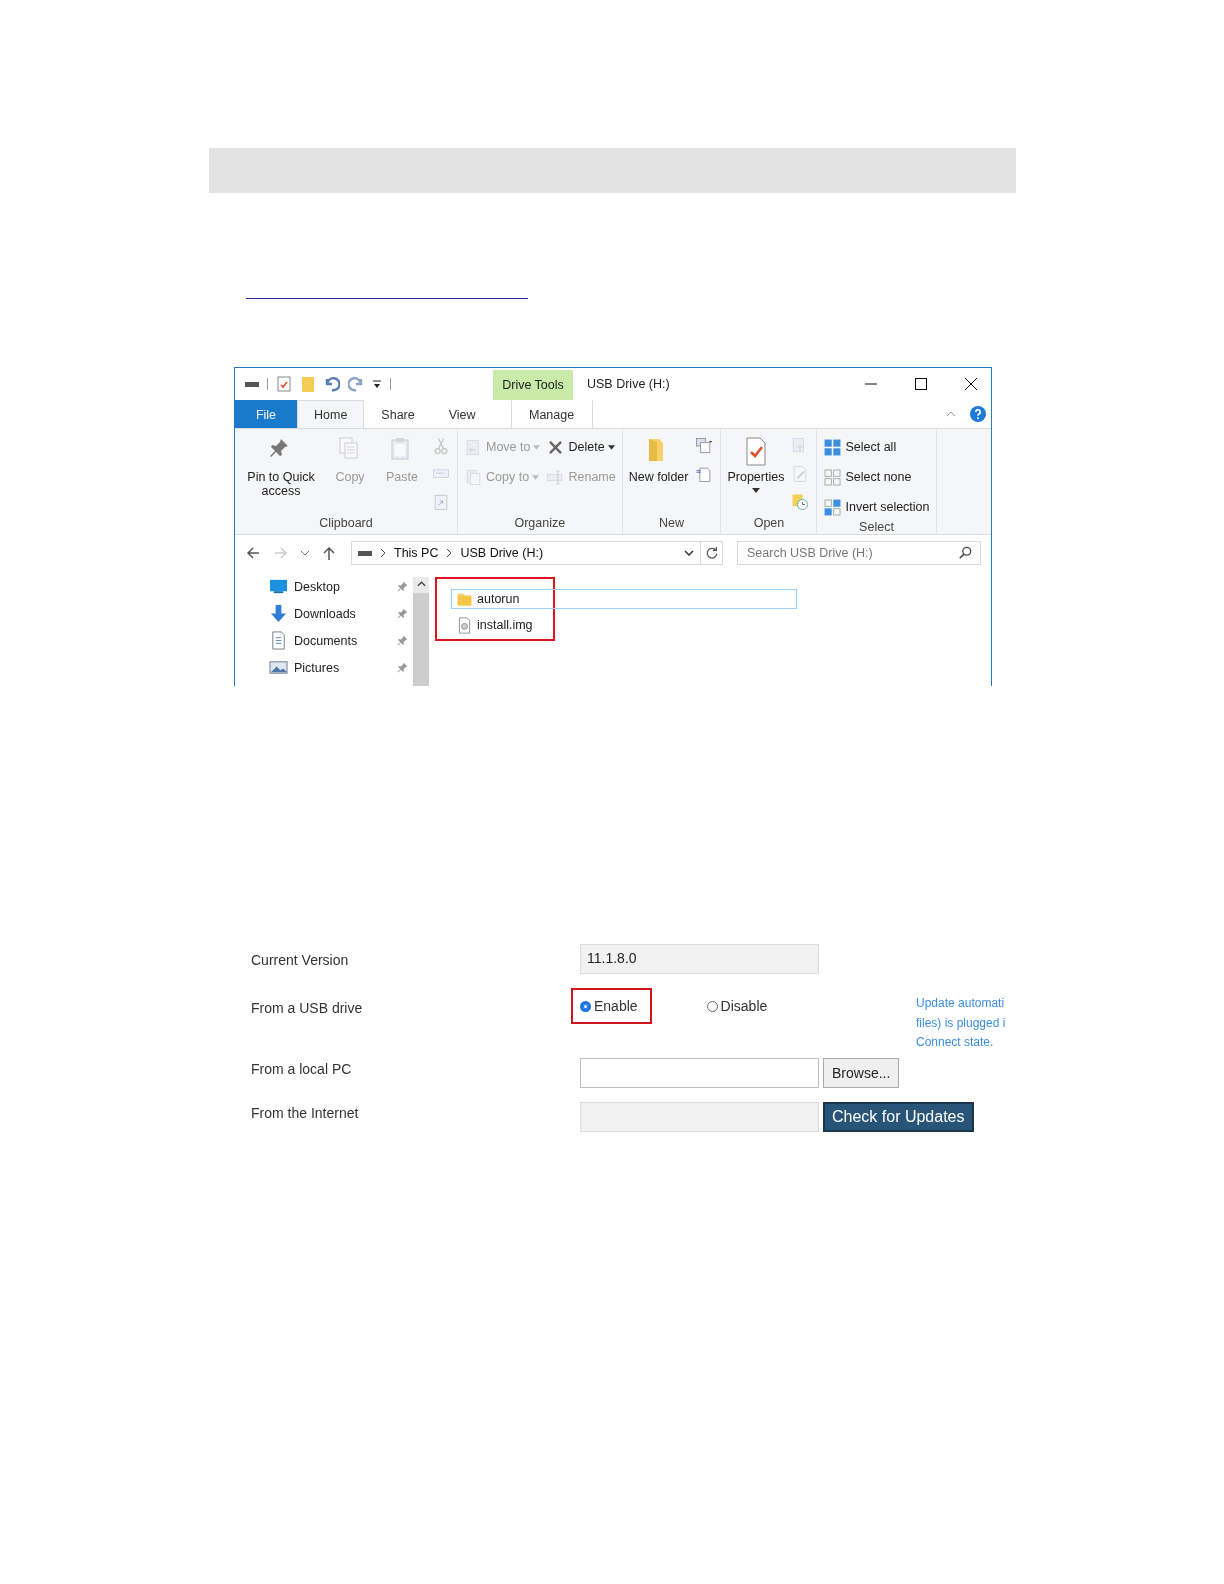  Describe the element at coordinates (307, 1008) in the screenshot. I see `field-label: From a USB drive` at that location.